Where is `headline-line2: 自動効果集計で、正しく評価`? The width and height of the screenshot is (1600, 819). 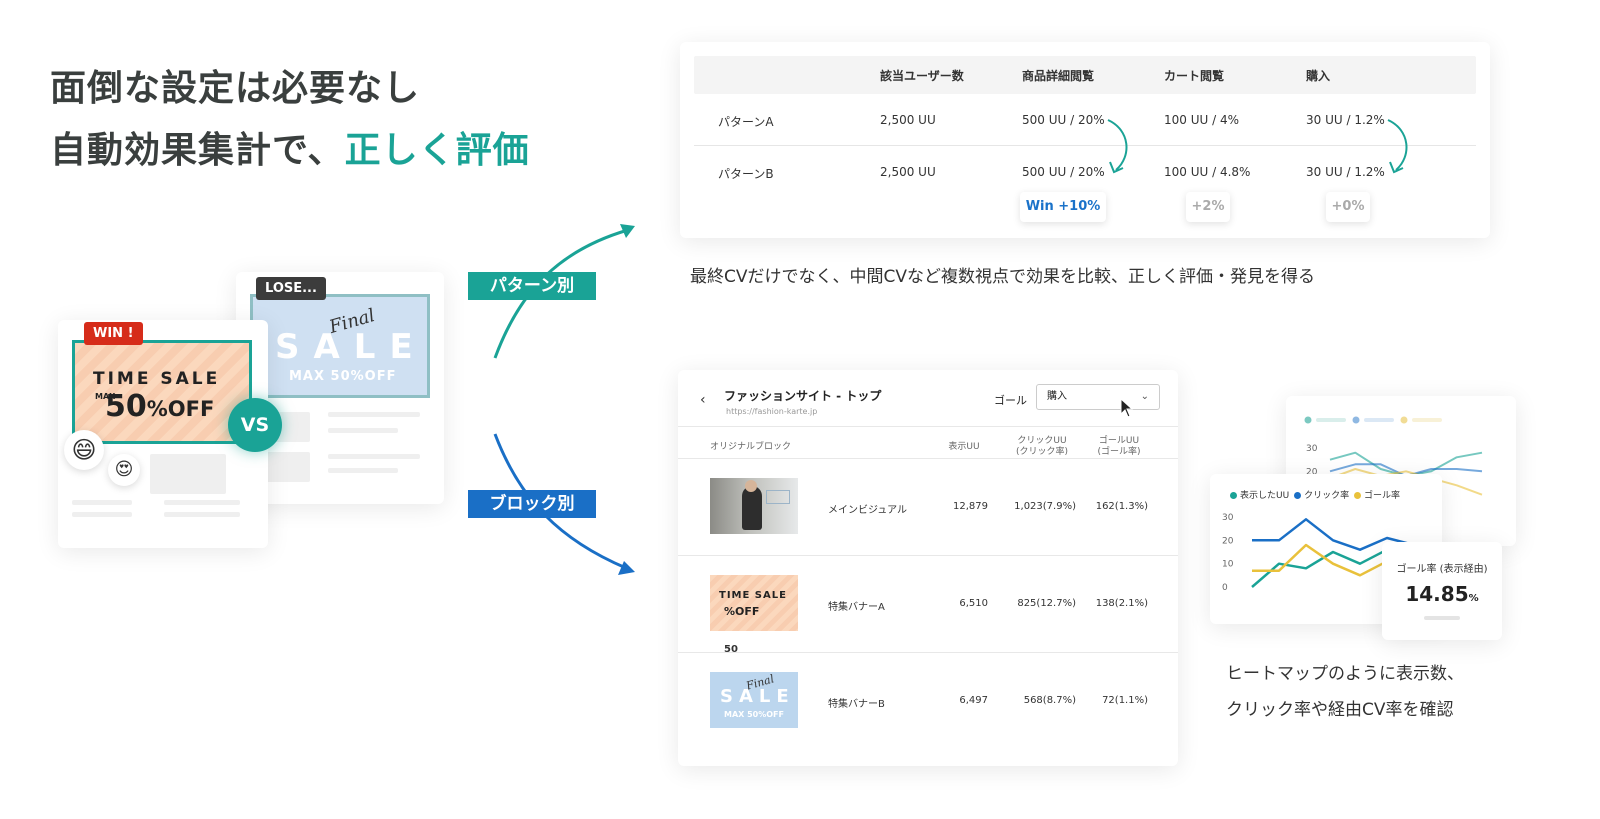 headline-line2: 自動効果集計で、正しく評価 is located at coordinates (290, 151).